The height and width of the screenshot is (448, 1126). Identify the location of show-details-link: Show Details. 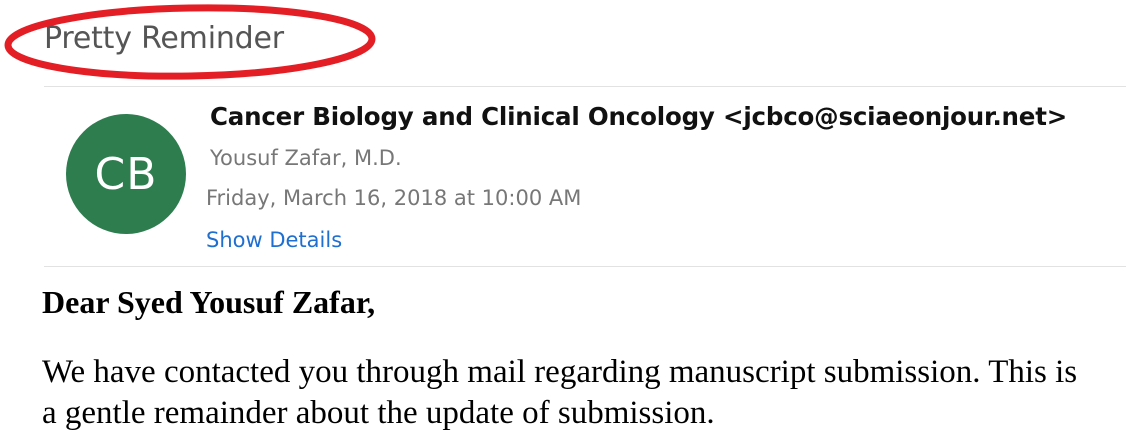
(274, 240).